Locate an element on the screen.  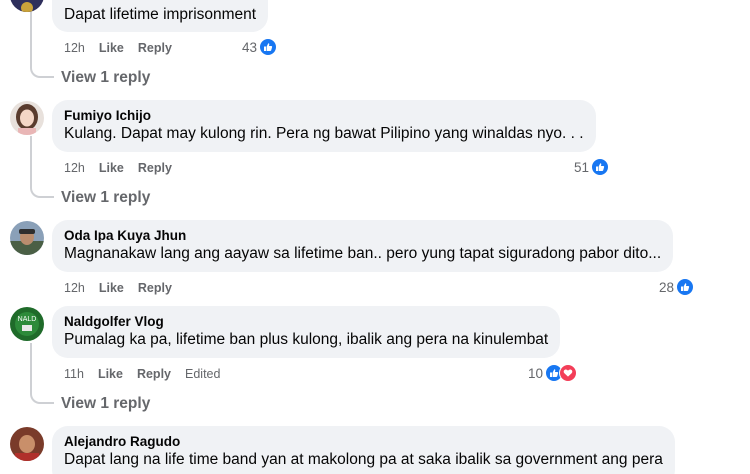
comment-actions: 11h Like Reply Edited is located at coordinates (142, 374).